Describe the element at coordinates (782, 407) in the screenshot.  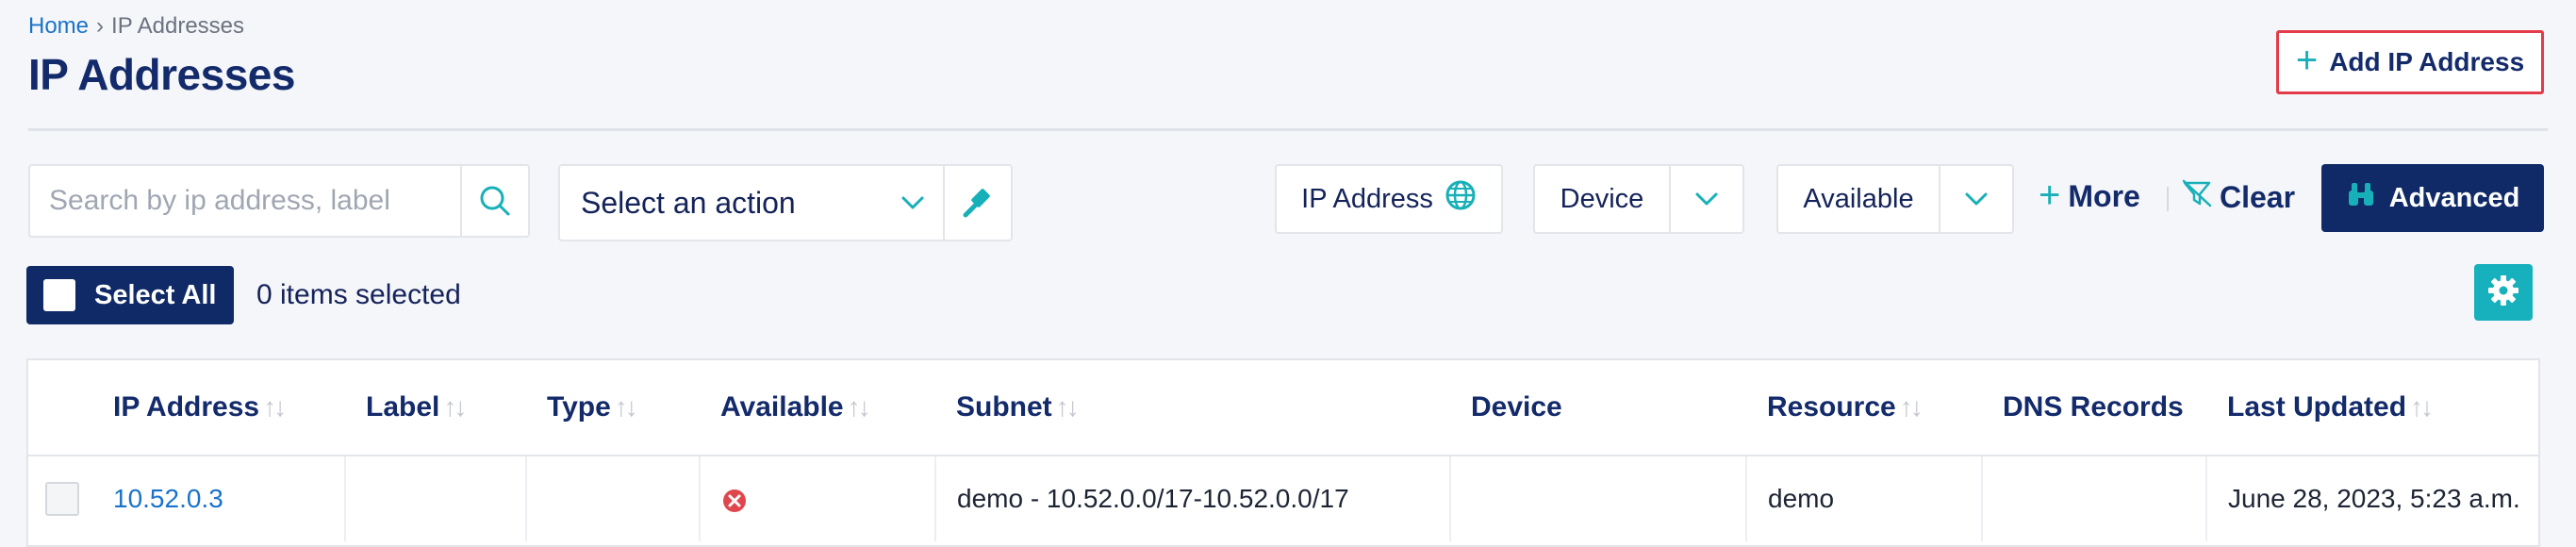
I see `column-header-label: Available` at that location.